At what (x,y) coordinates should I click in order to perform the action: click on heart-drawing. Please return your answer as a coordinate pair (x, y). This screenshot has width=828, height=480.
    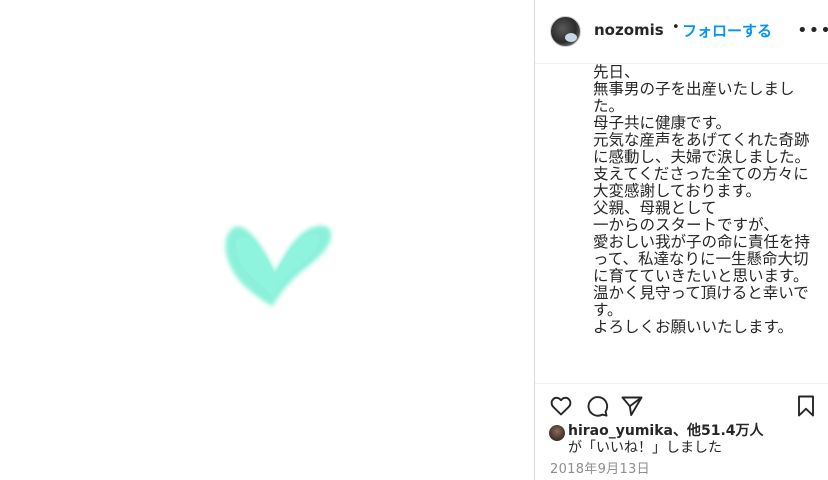
    Looking at the image, I should click on (278, 265).